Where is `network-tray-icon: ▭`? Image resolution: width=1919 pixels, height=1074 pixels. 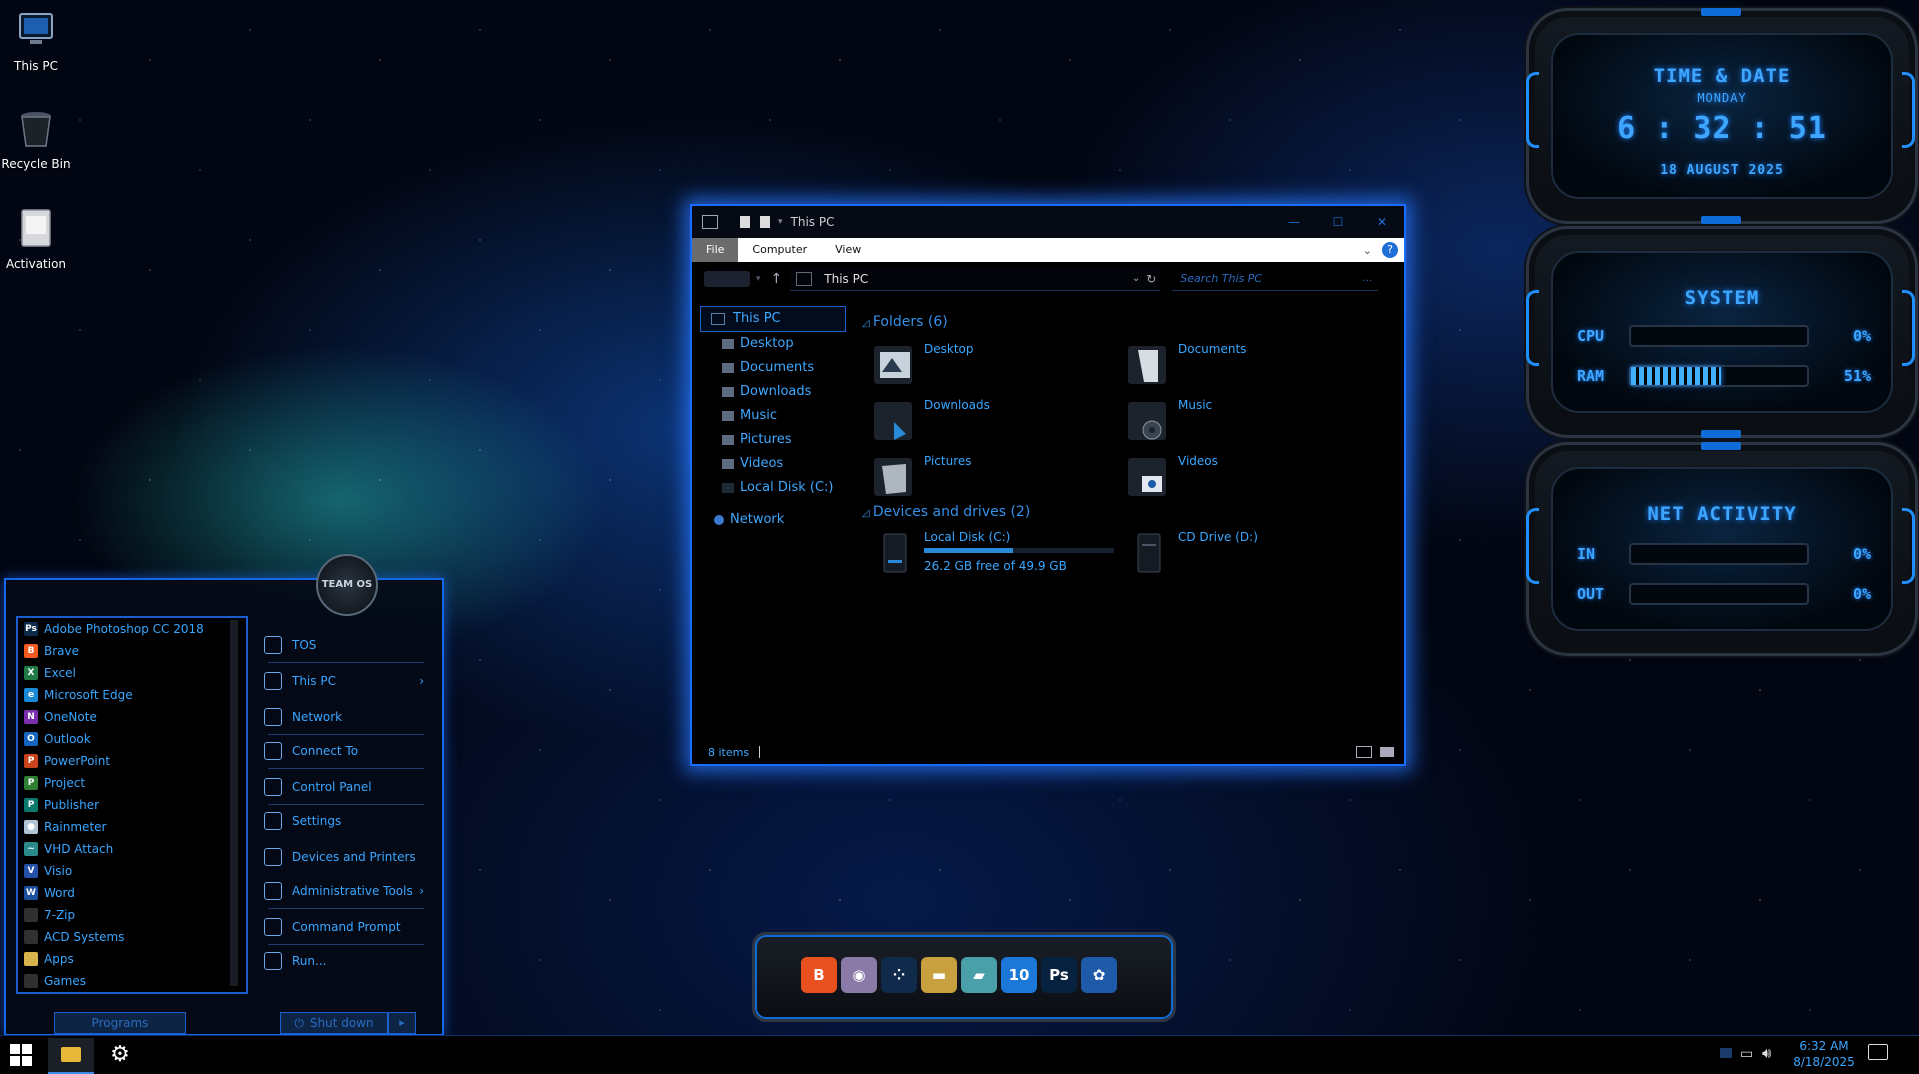 network-tray-icon: ▭ is located at coordinates (1746, 1054).